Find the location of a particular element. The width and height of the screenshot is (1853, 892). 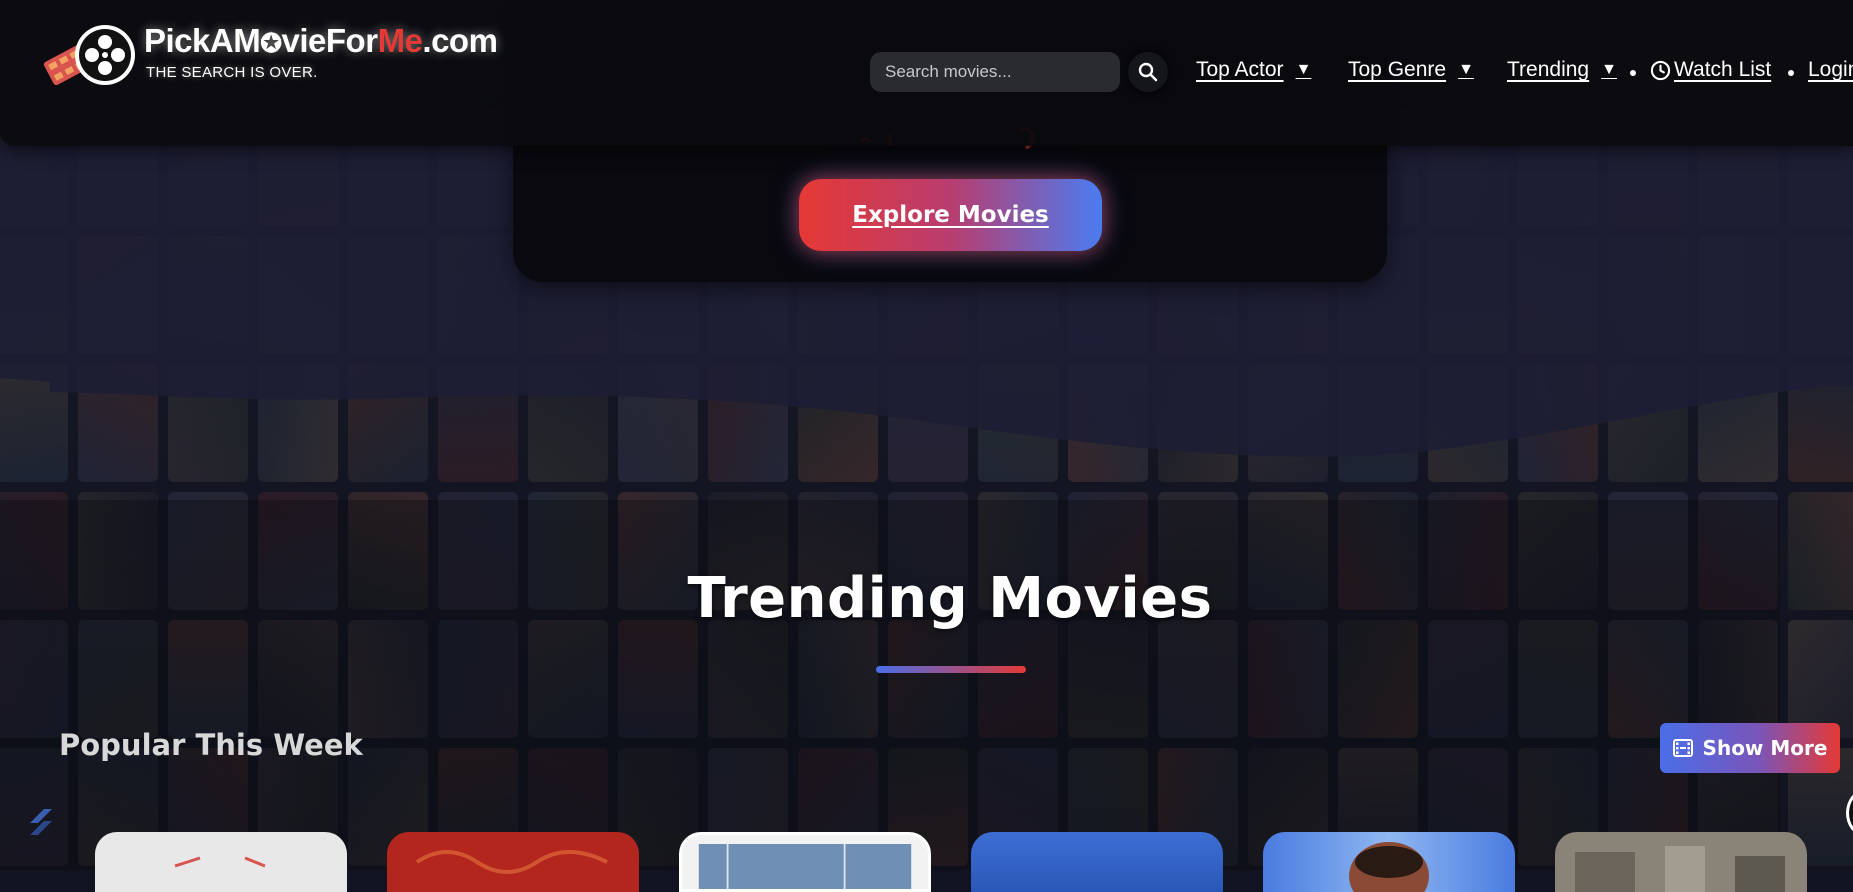

explore-movies-button: Explore Movies is located at coordinates (950, 215).